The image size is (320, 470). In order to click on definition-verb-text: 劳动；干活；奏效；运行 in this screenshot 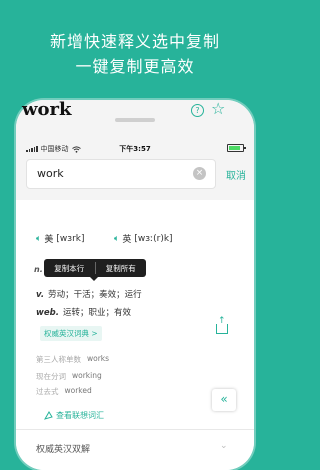, I will do `click(95, 295)`.